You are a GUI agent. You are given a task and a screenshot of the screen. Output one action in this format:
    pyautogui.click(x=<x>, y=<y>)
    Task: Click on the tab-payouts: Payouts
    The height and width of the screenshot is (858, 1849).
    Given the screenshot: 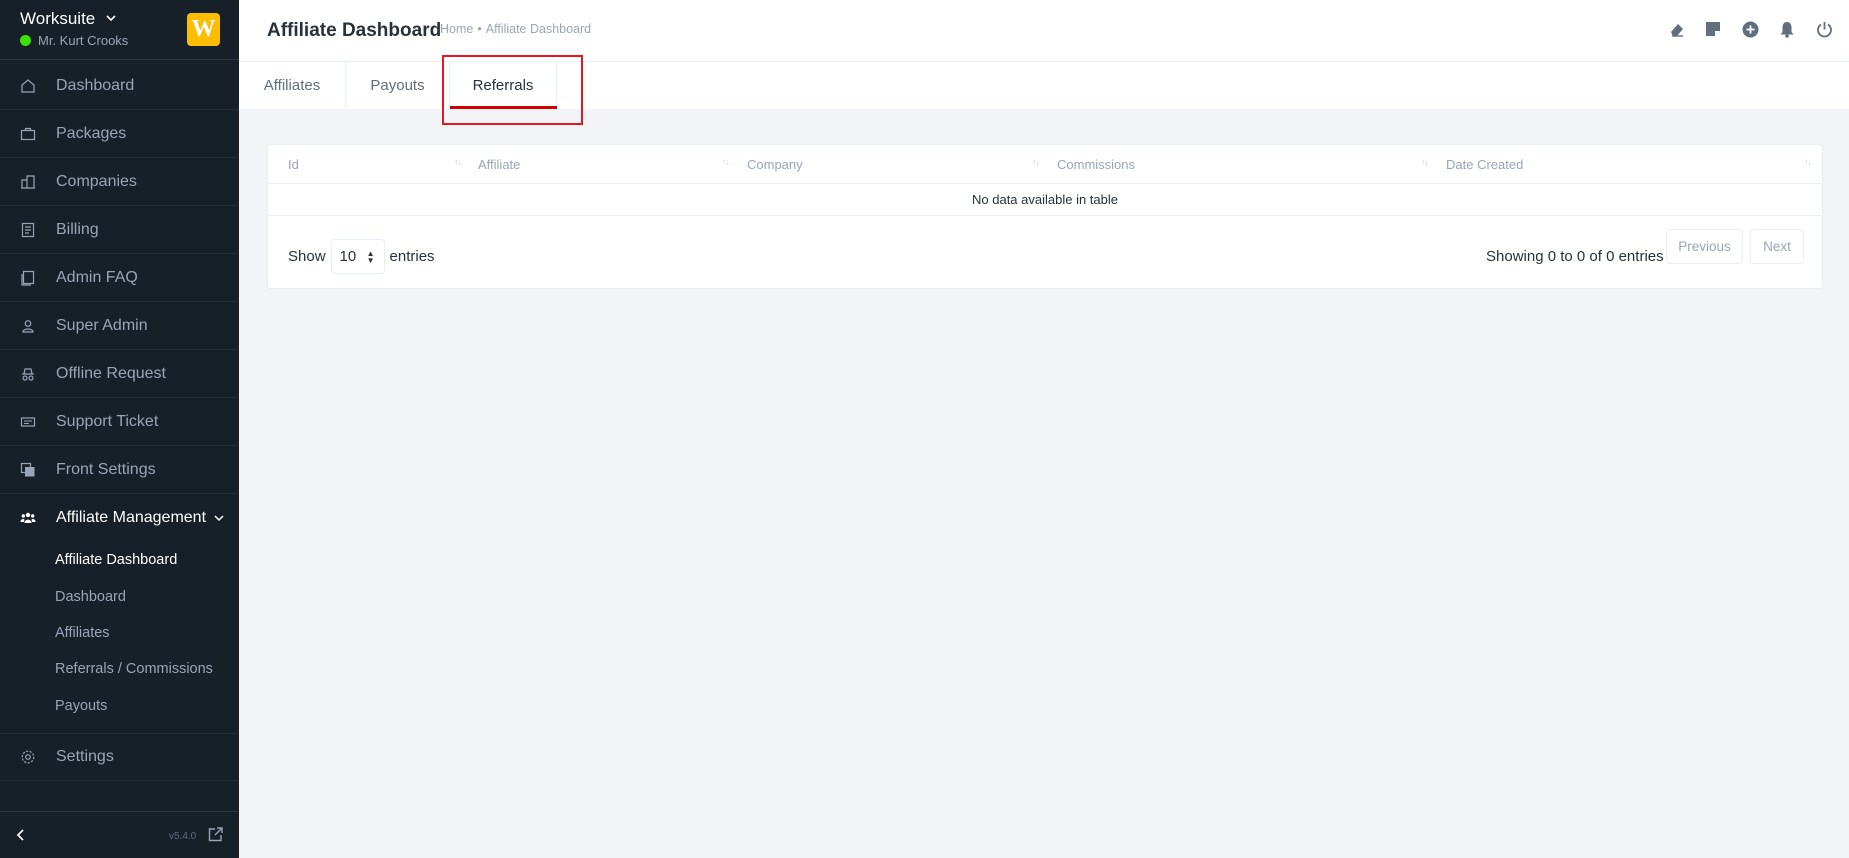 What is the action you would take?
    pyautogui.click(x=398, y=85)
    